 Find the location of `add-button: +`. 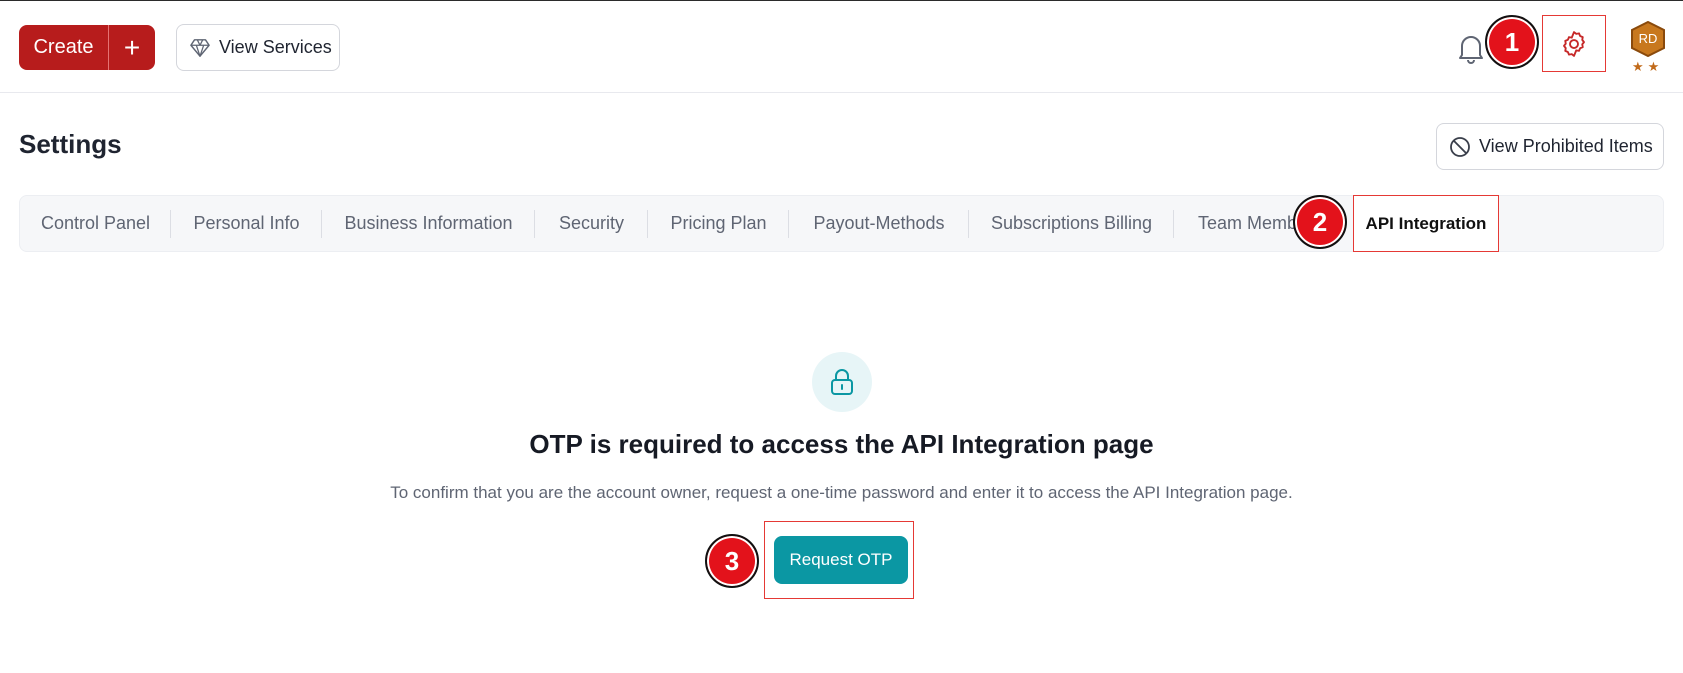

add-button: + is located at coordinates (132, 47).